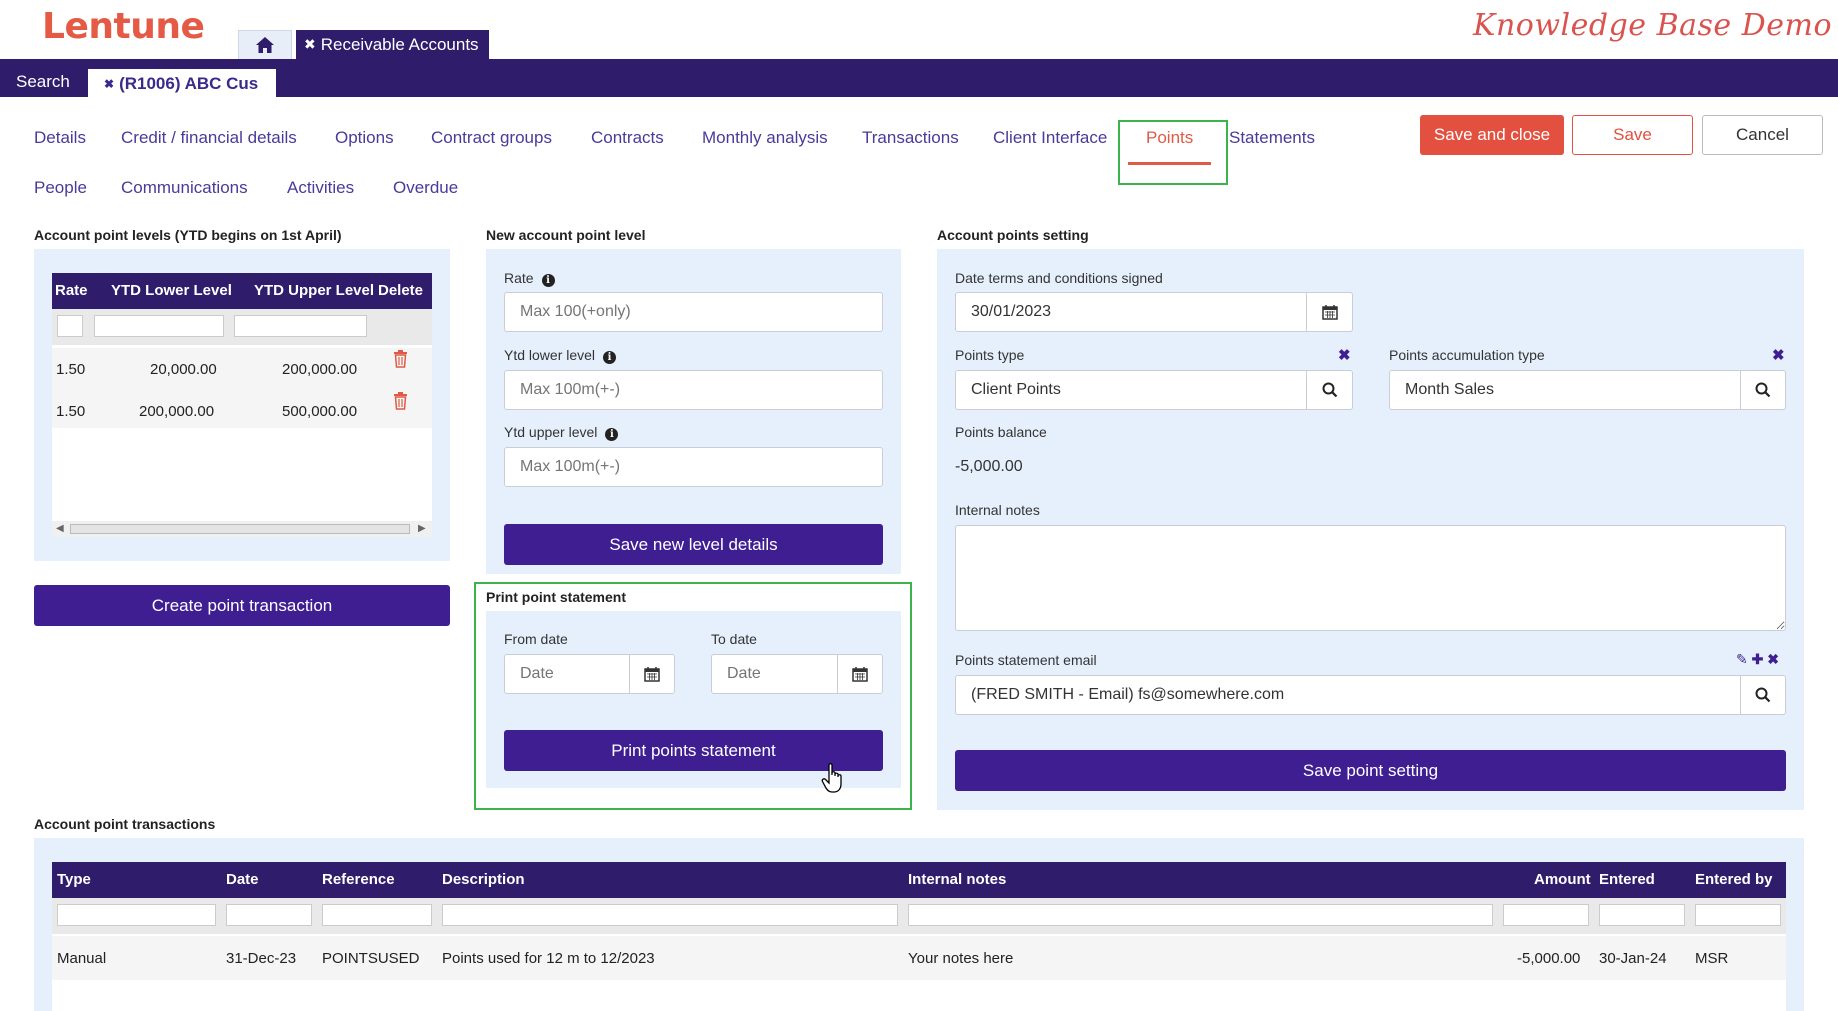  Describe the element at coordinates (1738, 915) in the screenshot. I see `filter-entered-by-input` at that location.